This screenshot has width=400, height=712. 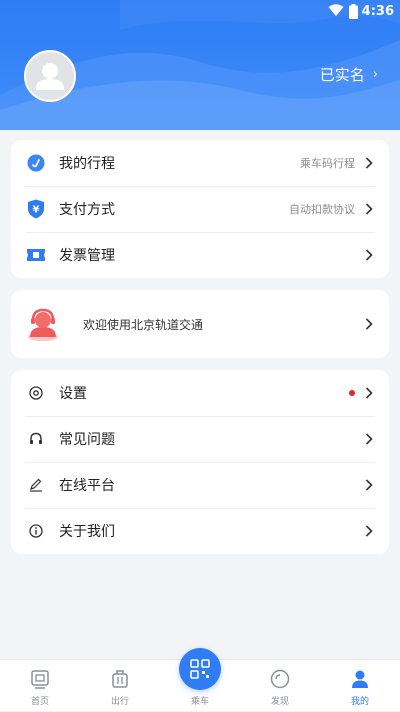 I want to click on wifi-icon, so click(x=336, y=10).